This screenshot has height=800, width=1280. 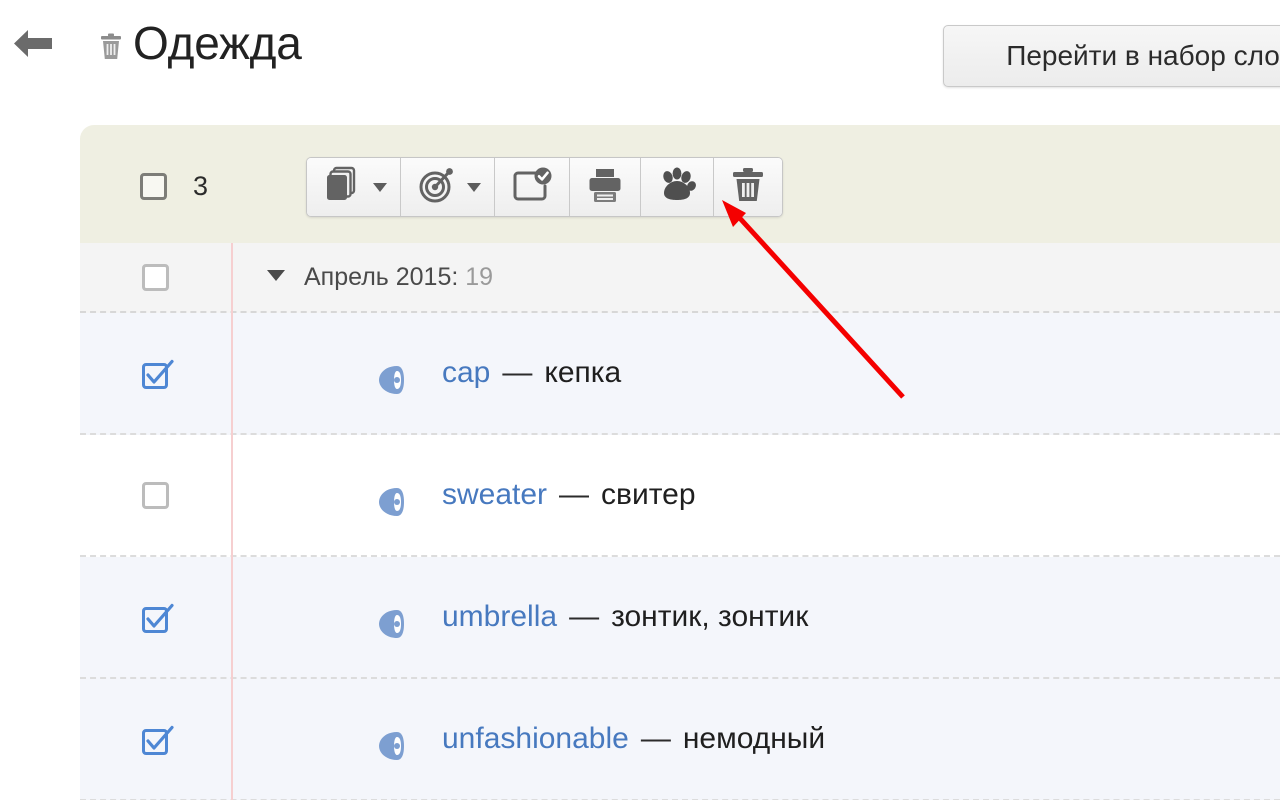 What do you see at coordinates (754, 738) in the screenshot?
I see `row-word-ru: немодный` at bounding box center [754, 738].